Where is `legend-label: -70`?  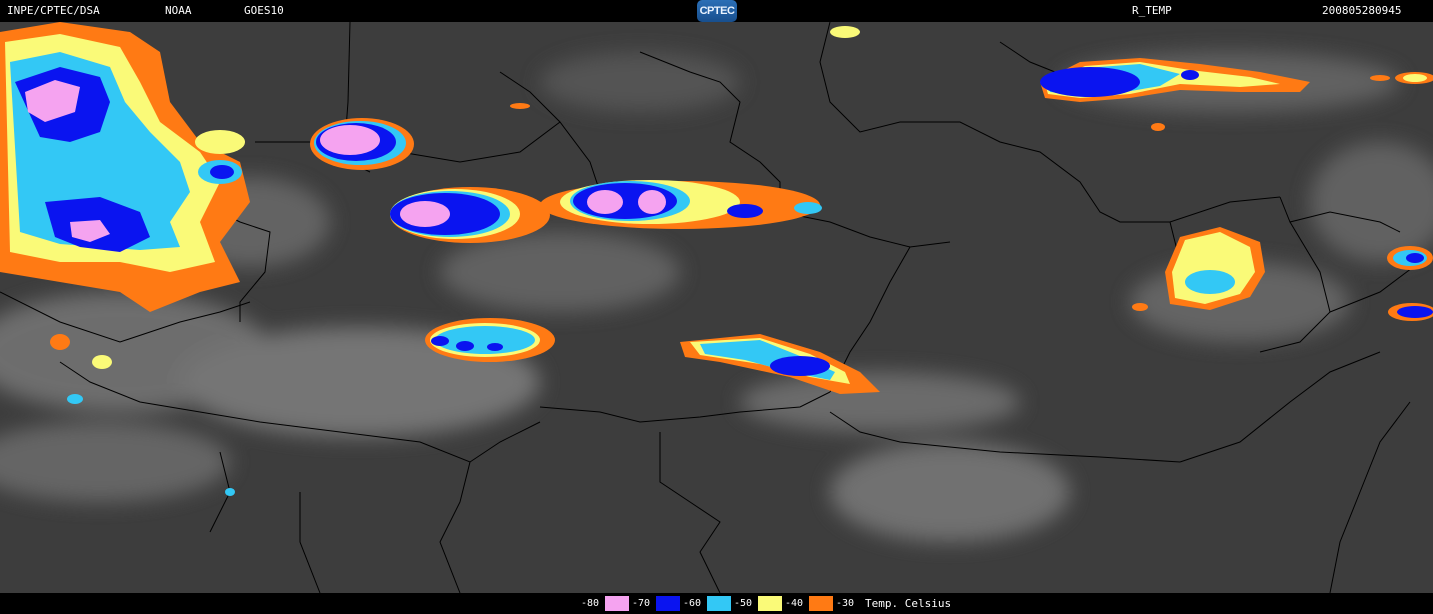 legend-label: -70 is located at coordinates (642, 603).